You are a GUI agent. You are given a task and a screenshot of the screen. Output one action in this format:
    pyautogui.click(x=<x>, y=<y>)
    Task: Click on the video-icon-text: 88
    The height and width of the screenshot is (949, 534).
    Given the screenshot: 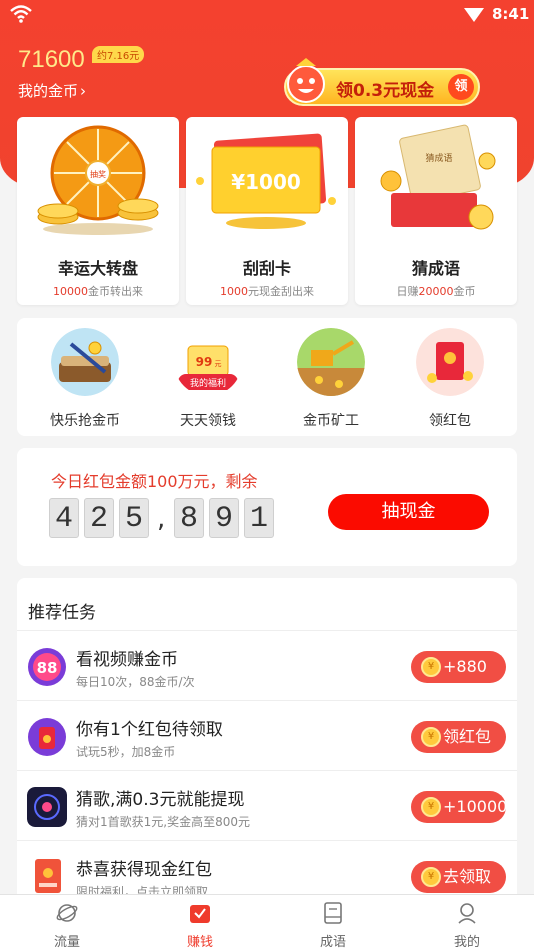 What is the action you would take?
    pyautogui.click(x=47, y=668)
    